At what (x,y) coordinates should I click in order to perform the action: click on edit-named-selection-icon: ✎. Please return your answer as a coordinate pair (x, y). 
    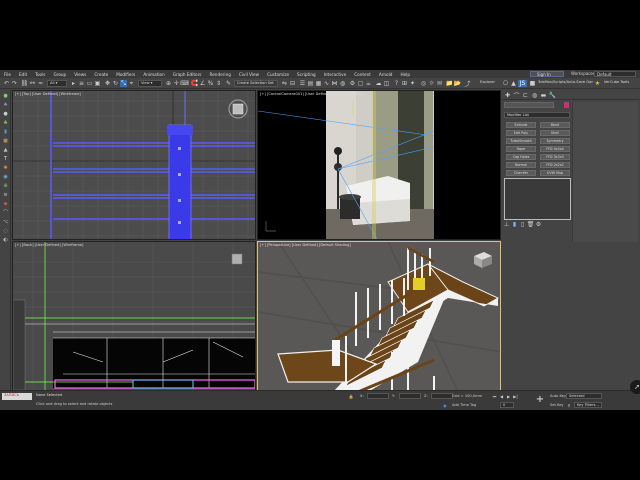
    Looking at the image, I should click on (228, 83).